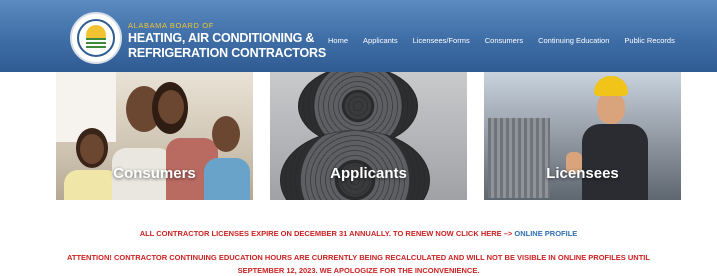 The image size is (717, 276). Describe the element at coordinates (582, 173) in the screenshot. I see `panel-label-licensees: Licensees` at that location.